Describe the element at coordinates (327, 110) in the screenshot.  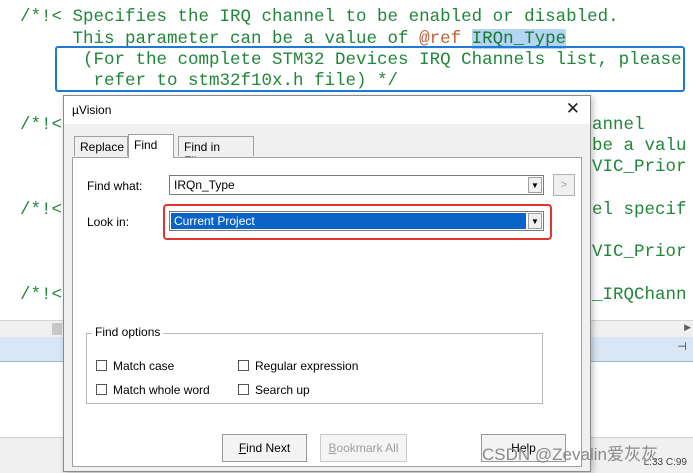
I see `dialog-titlebar: µVision ✕` at that location.